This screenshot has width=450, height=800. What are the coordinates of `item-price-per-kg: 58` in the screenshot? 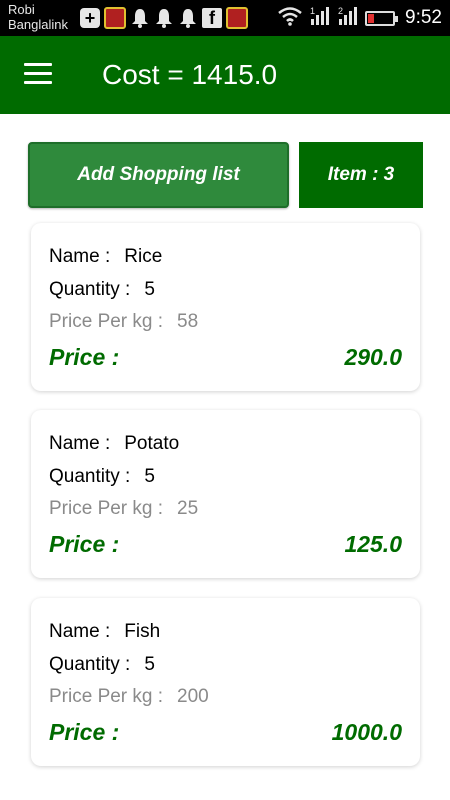 It's located at (188, 321).